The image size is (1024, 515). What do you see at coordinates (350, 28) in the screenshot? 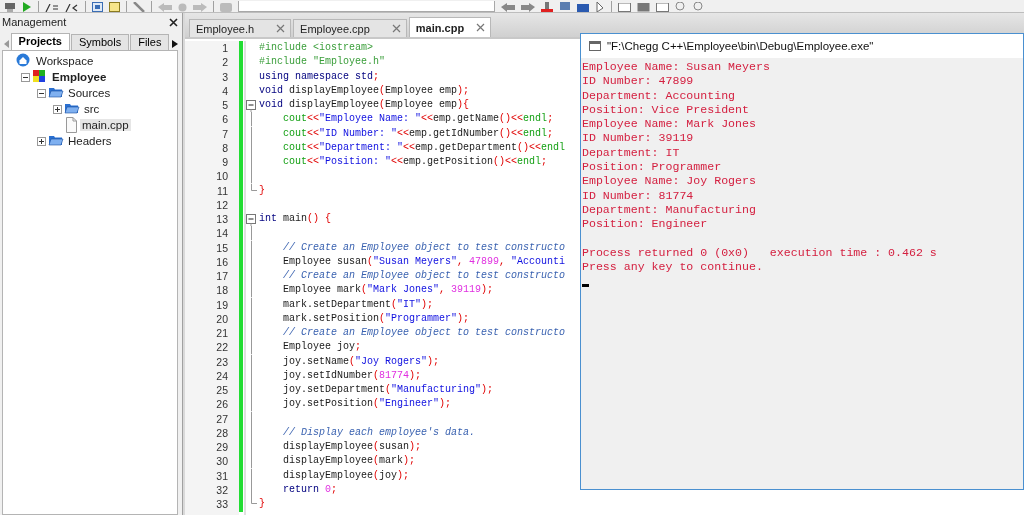
I see `editor-tab: Employee.cpp` at bounding box center [350, 28].